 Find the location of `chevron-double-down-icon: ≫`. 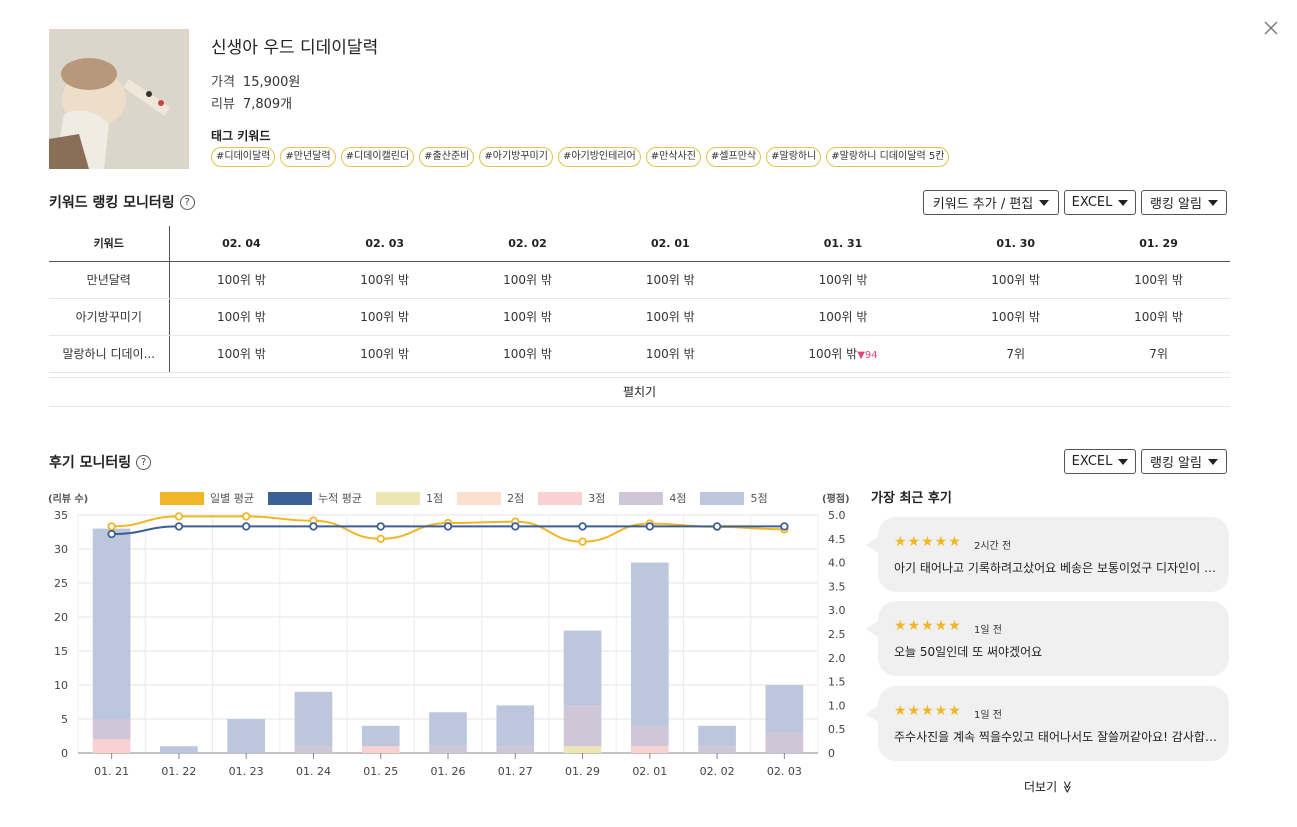

chevron-double-down-icon: ≫ is located at coordinates (1067, 787).